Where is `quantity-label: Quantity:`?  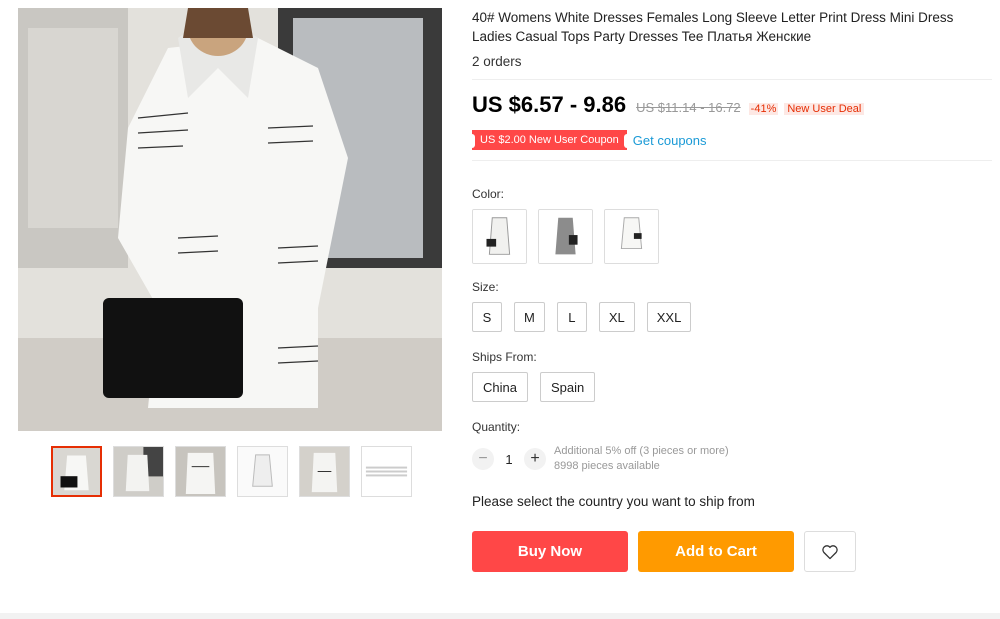
quantity-label: Quantity: is located at coordinates (496, 427).